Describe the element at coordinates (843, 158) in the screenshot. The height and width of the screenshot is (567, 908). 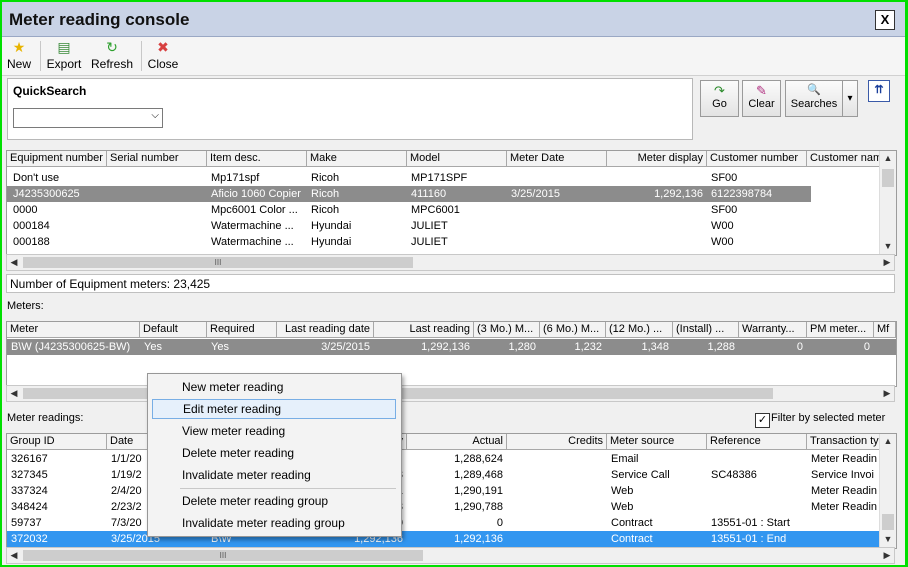
I see `col-customer-name: Customer nam` at that location.